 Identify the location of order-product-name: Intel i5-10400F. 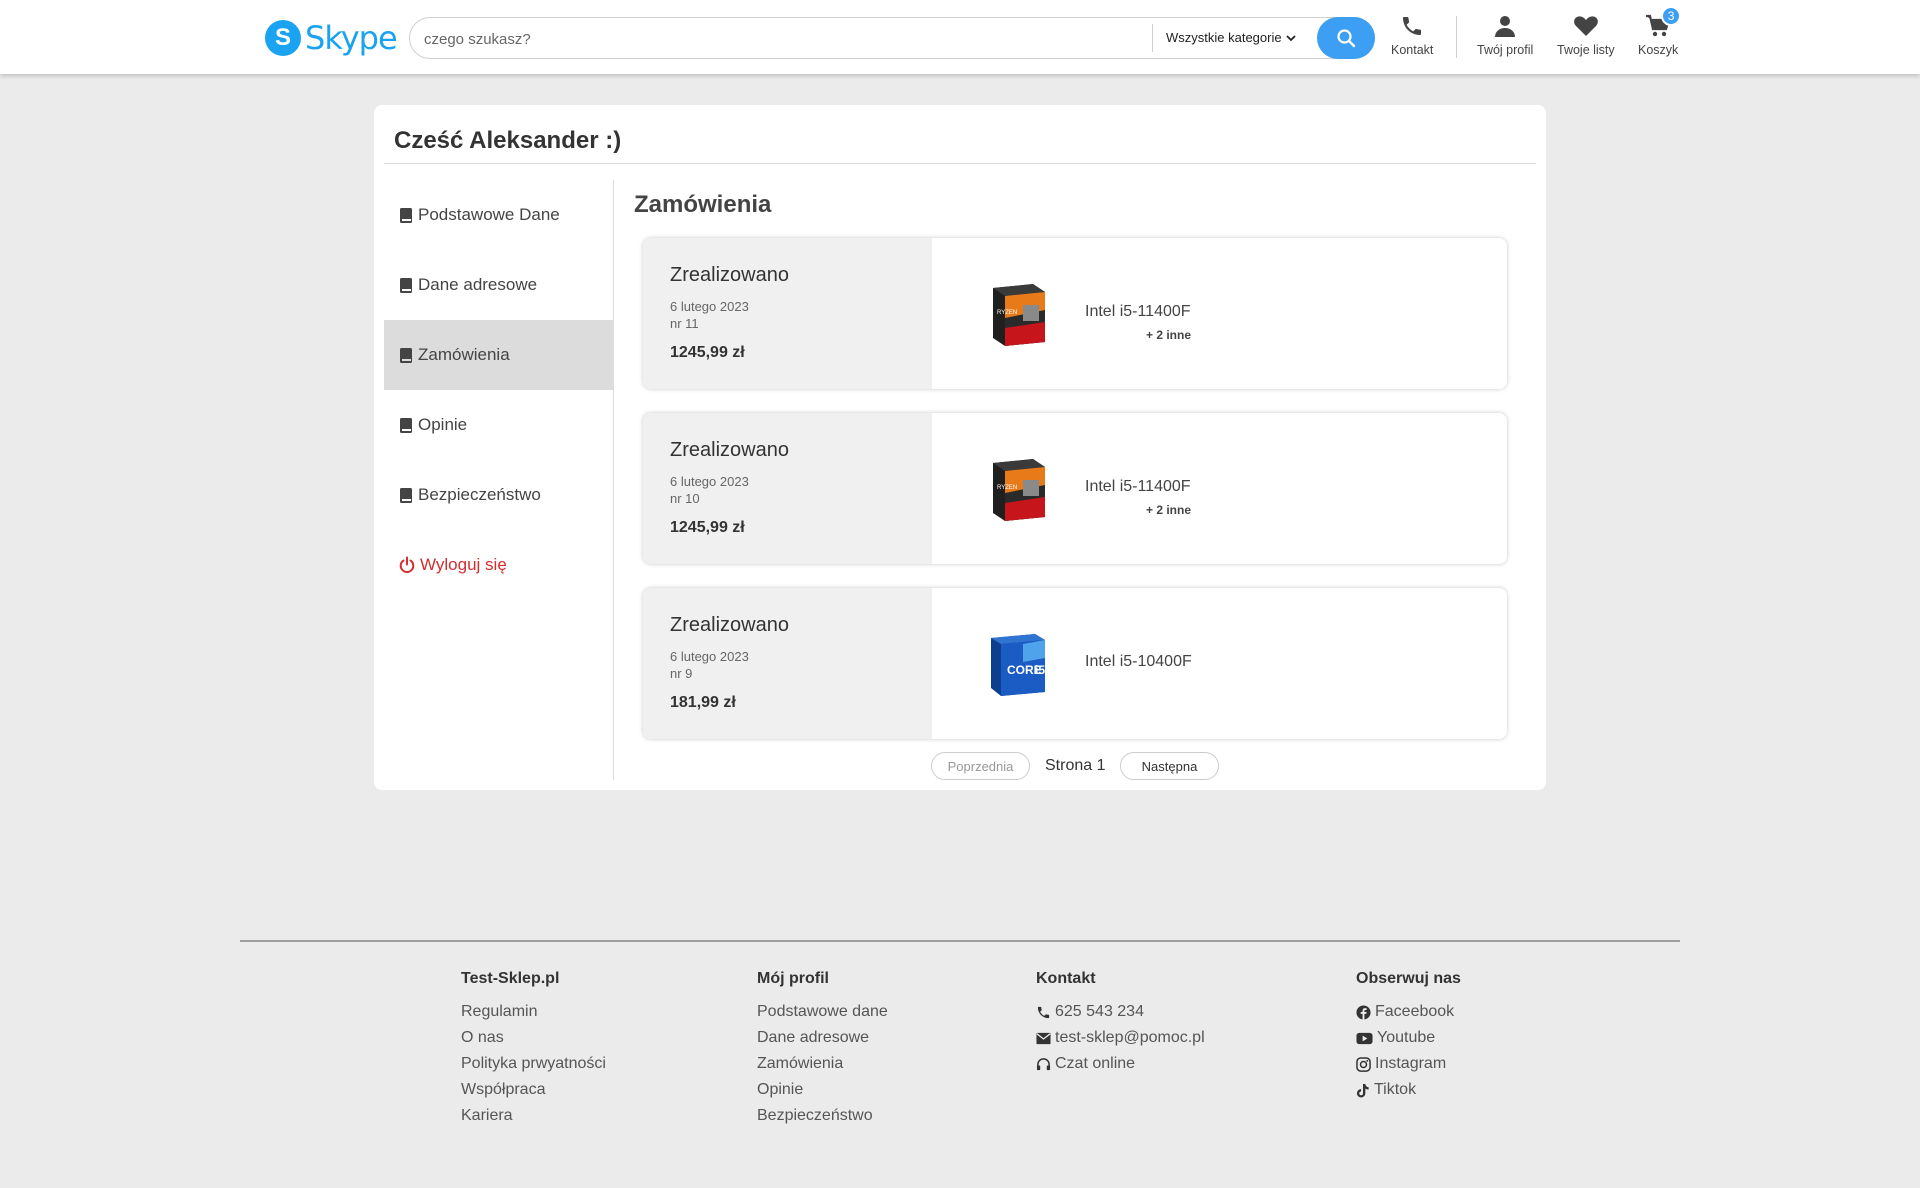
(1138, 661).